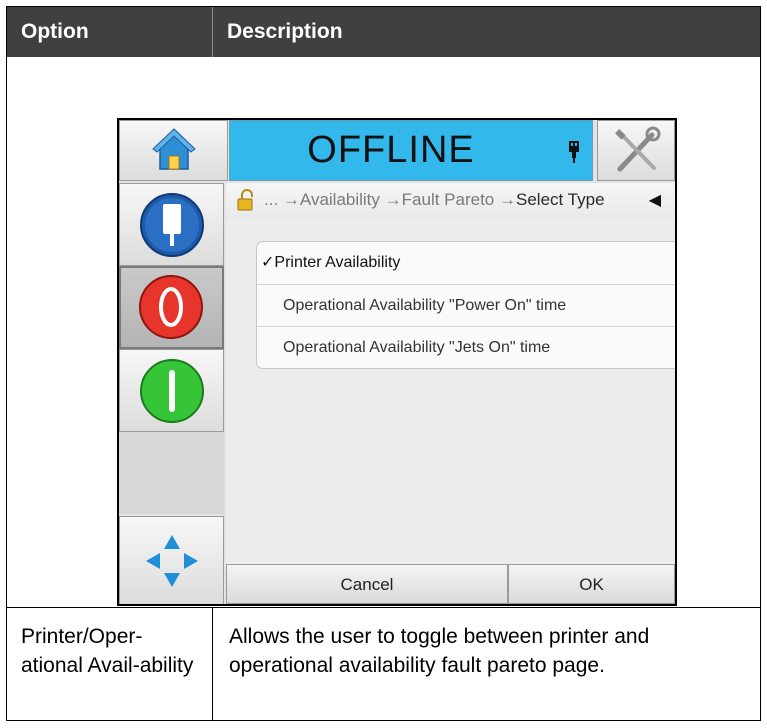 The height and width of the screenshot is (728, 767). What do you see at coordinates (466, 263) in the screenshot?
I see `list-item-printer-availability: ✓Printer Availability` at bounding box center [466, 263].